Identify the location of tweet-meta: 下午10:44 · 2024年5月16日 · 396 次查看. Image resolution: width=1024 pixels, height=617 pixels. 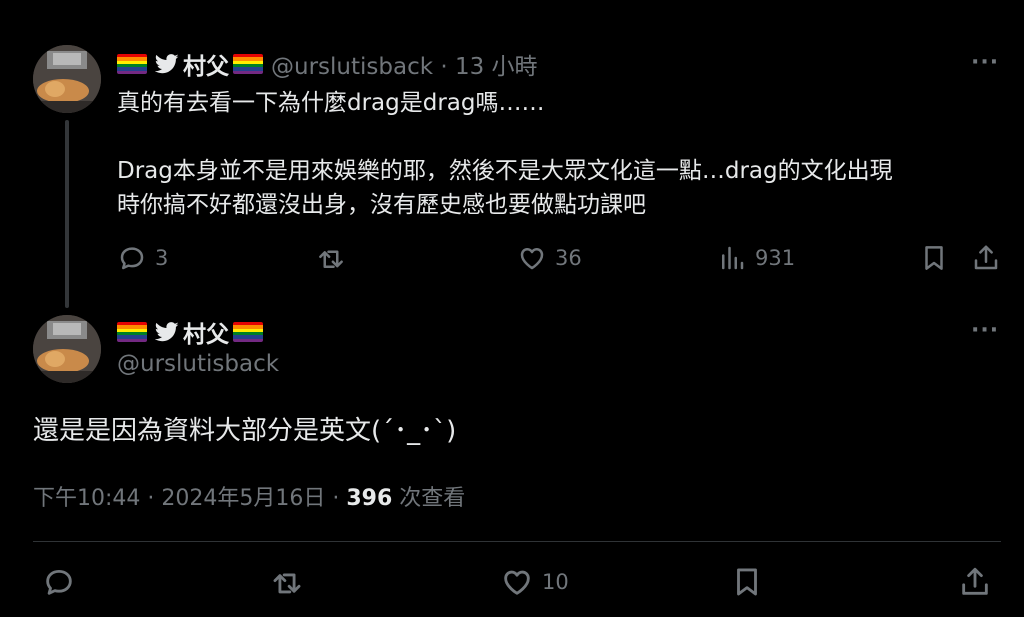
(249, 496).